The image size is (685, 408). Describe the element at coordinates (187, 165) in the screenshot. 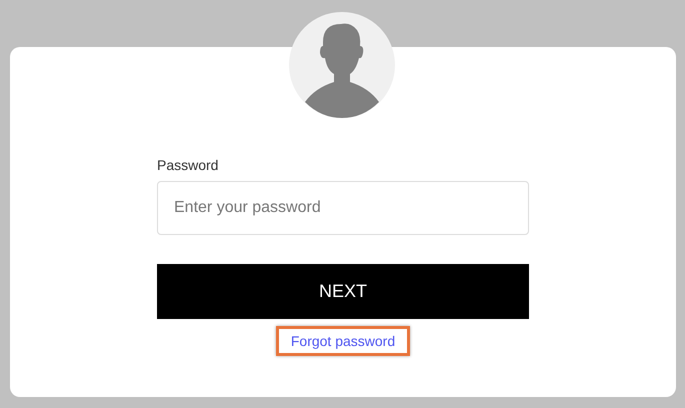

I see `password-label: Password` at that location.